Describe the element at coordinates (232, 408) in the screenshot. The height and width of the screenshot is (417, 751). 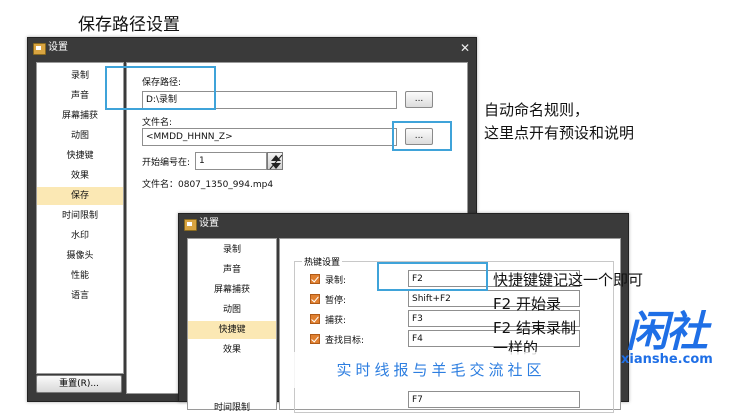
I see `nav2-item-time-limit: 时间限制` at that location.